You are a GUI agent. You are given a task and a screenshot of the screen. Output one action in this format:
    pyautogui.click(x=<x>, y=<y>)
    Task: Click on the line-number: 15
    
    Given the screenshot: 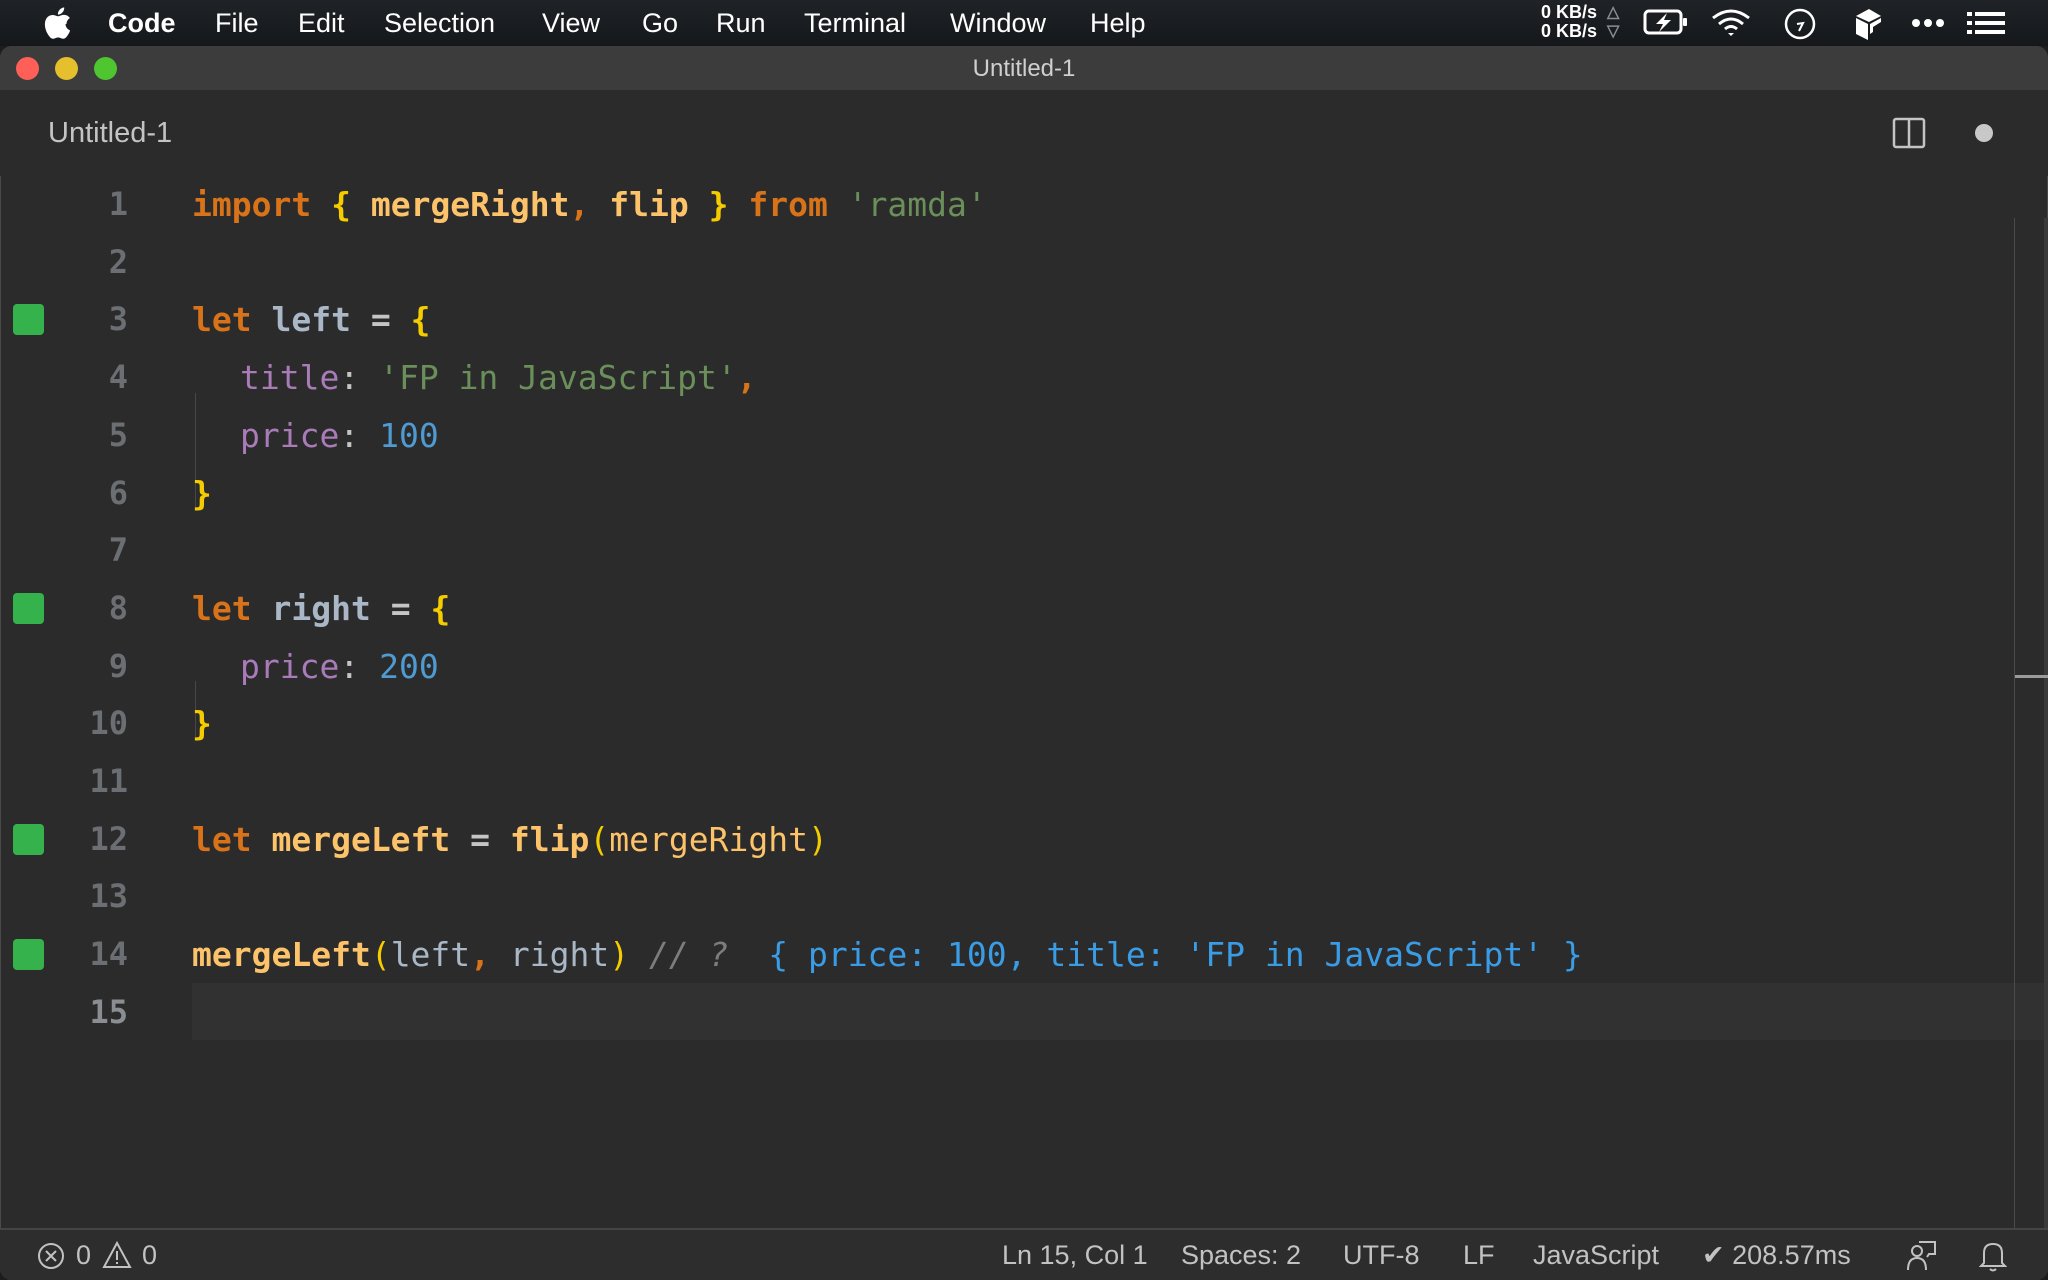 What is the action you would take?
    pyautogui.click(x=108, y=1011)
    